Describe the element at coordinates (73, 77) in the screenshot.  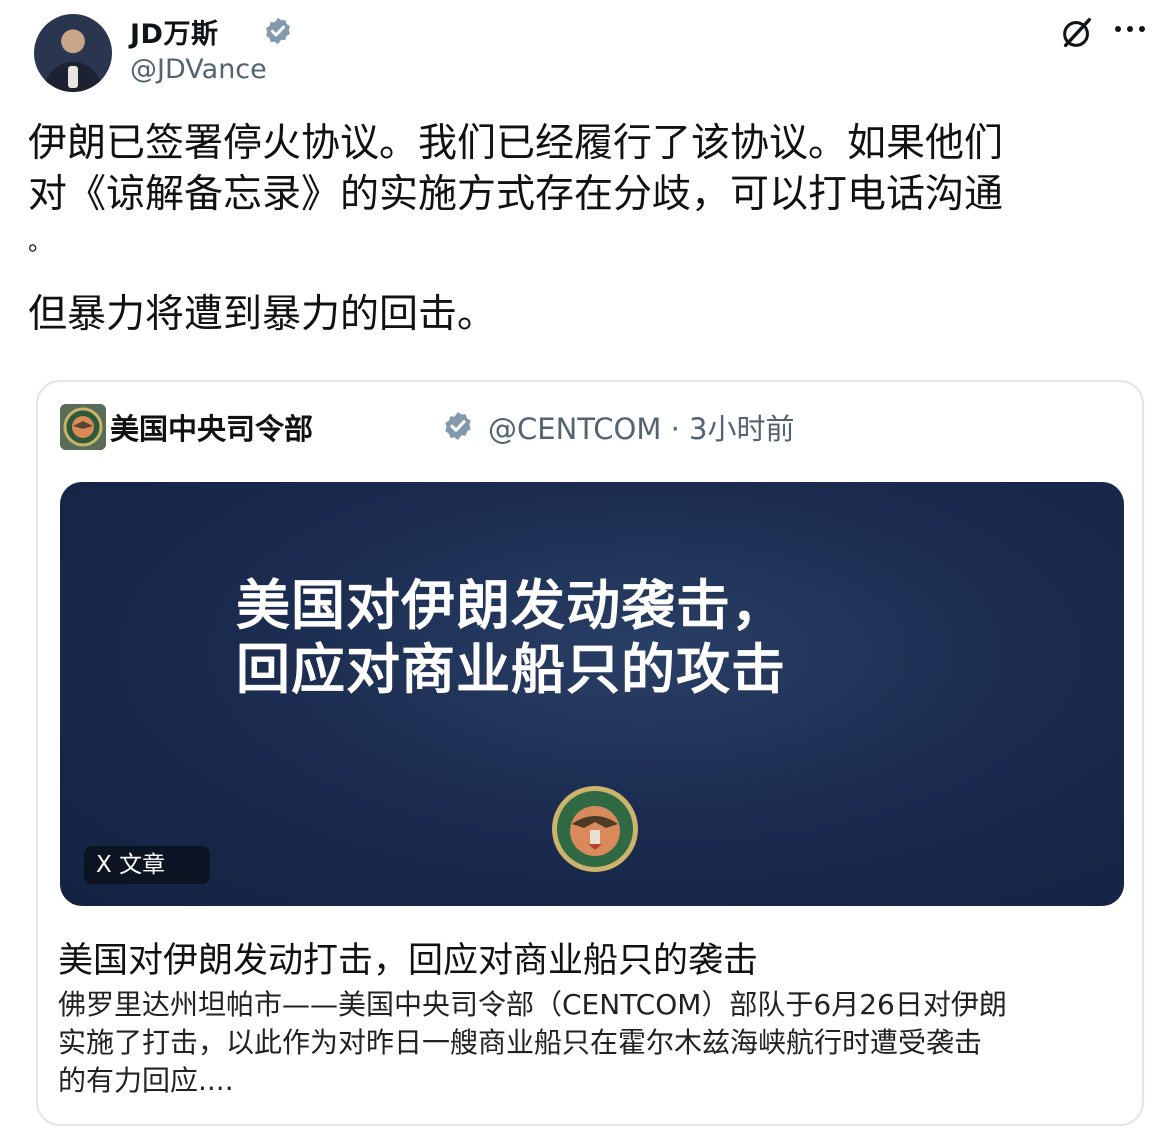
I see `avatar-collar` at that location.